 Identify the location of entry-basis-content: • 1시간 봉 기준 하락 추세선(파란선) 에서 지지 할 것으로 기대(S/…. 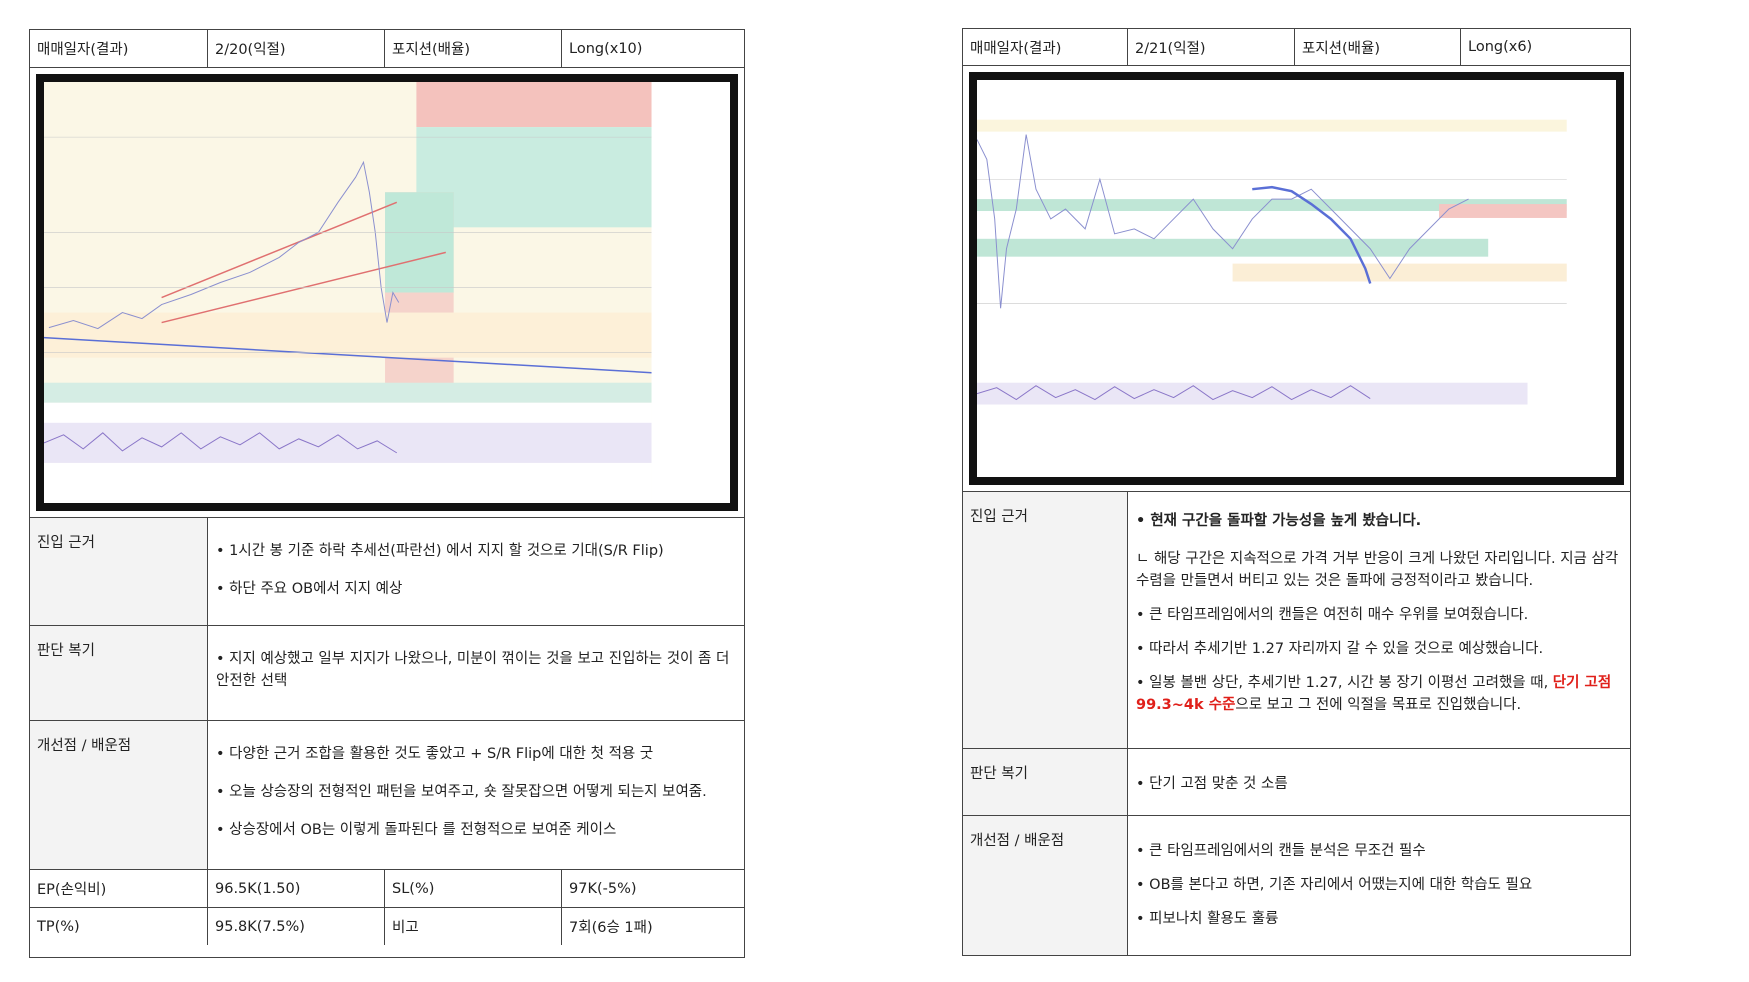
(476, 571).